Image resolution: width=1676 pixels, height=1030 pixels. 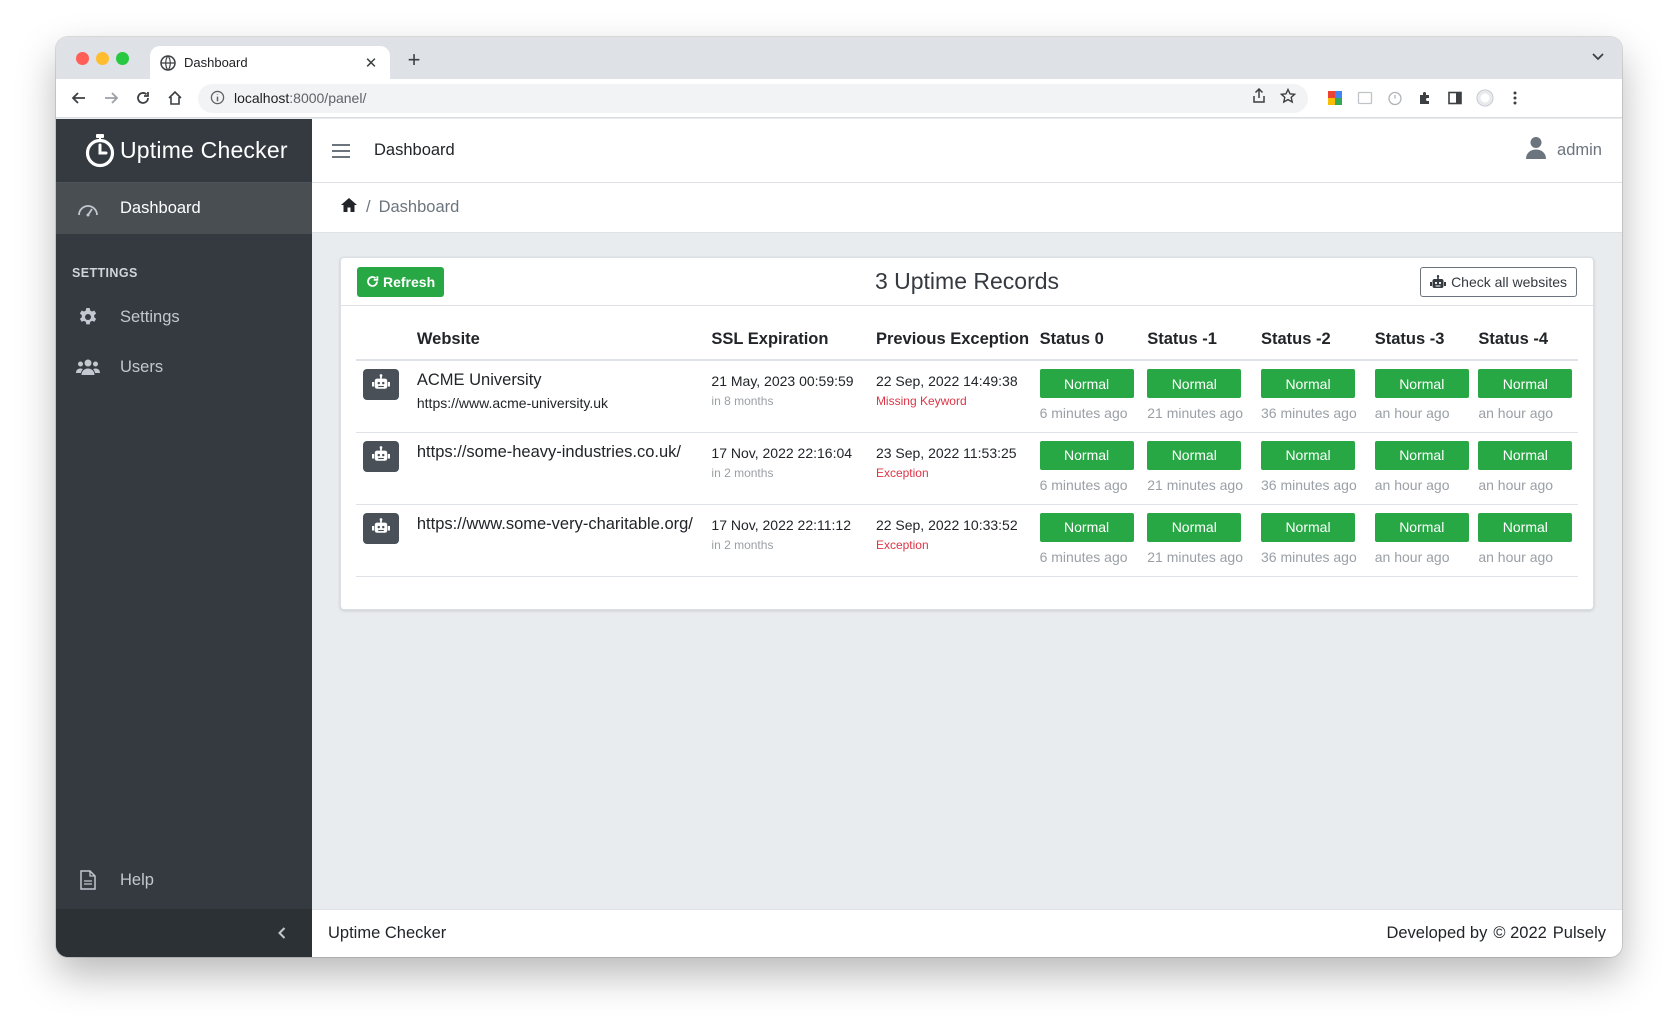 What do you see at coordinates (1365, 98) in the screenshot?
I see `extension-grey-icon` at bounding box center [1365, 98].